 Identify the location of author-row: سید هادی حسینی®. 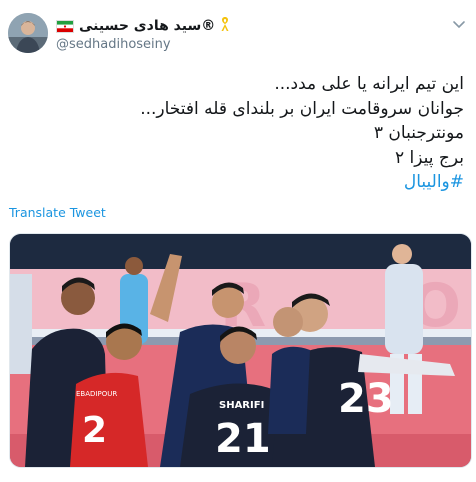
(143, 26).